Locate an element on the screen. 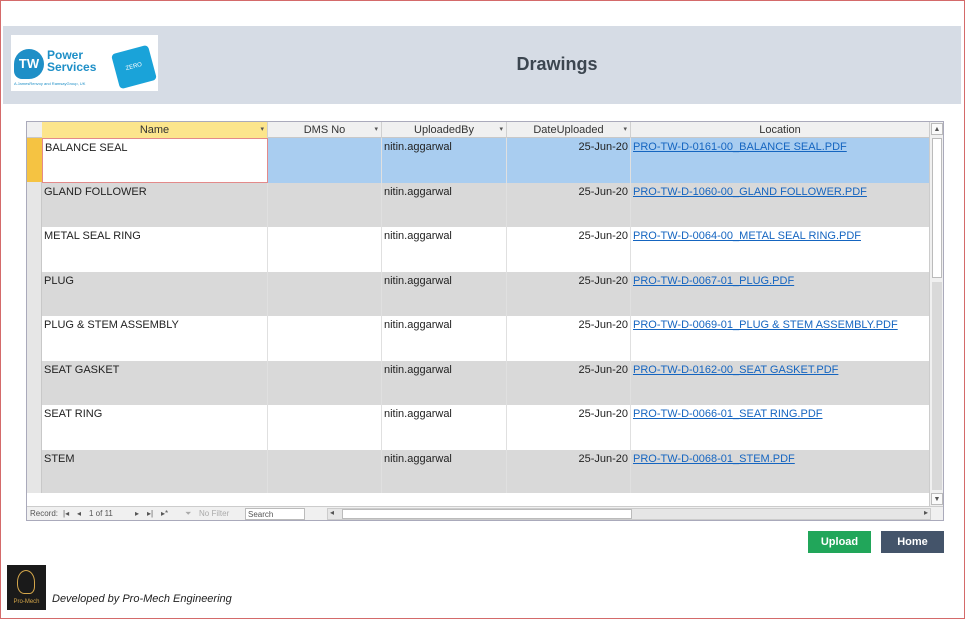 Image resolution: width=965 pixels, height=619 pixels. vertical-scrollbar: ▲ ▼ is located at coordinates (936, 314).